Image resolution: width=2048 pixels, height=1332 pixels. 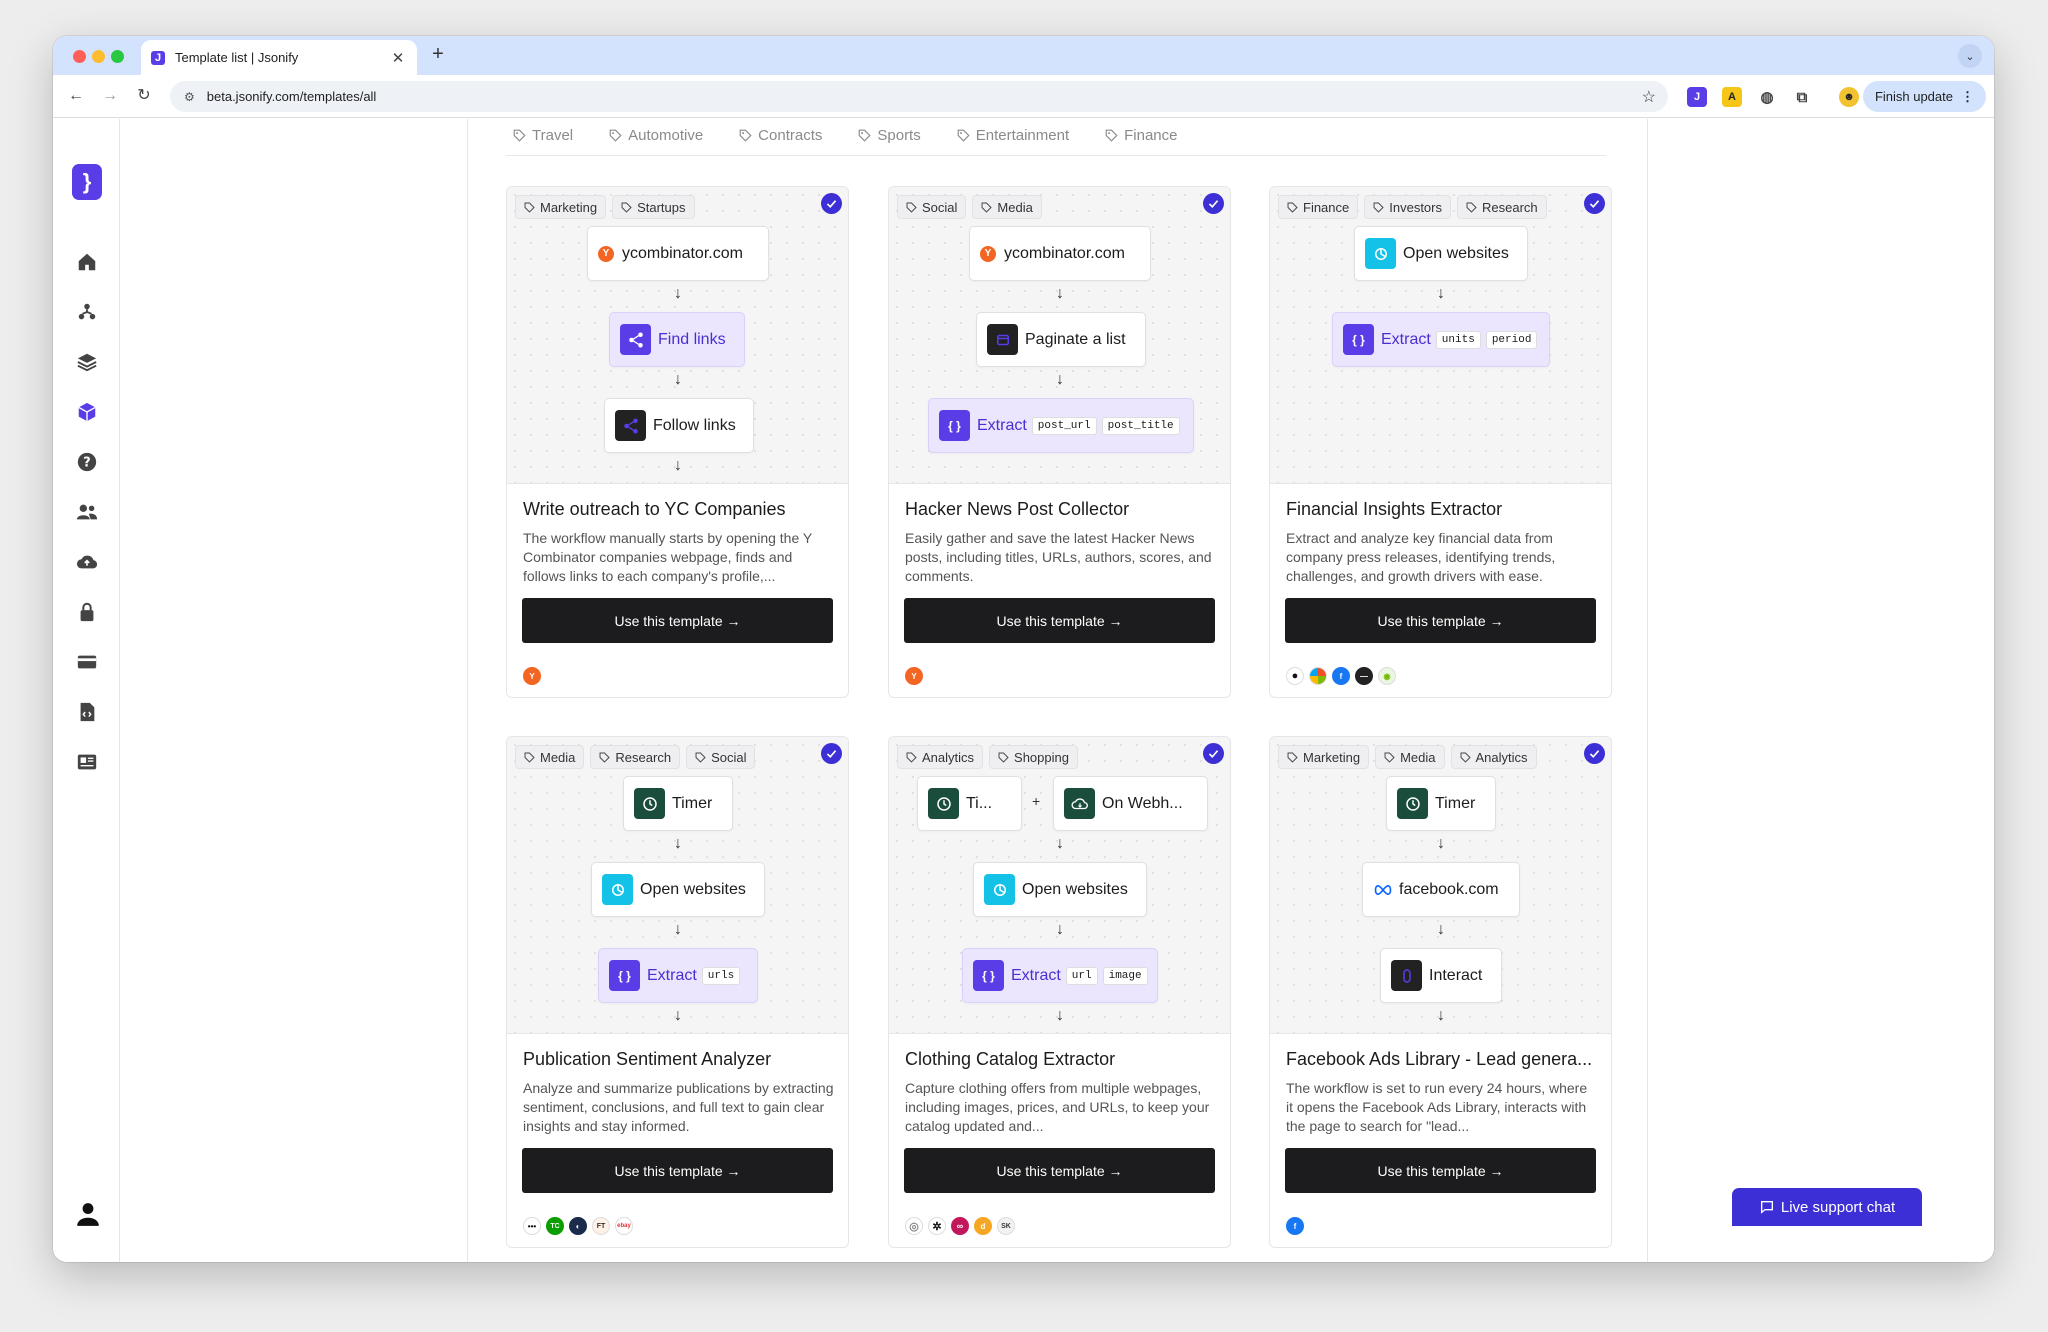 I want to click on back-arrow-icon: ←, so click(x=76, y=96).